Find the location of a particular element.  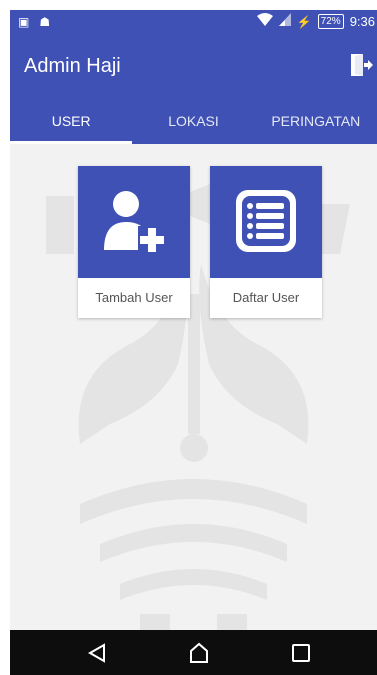

list-icon is located at coordinates (266, 221).